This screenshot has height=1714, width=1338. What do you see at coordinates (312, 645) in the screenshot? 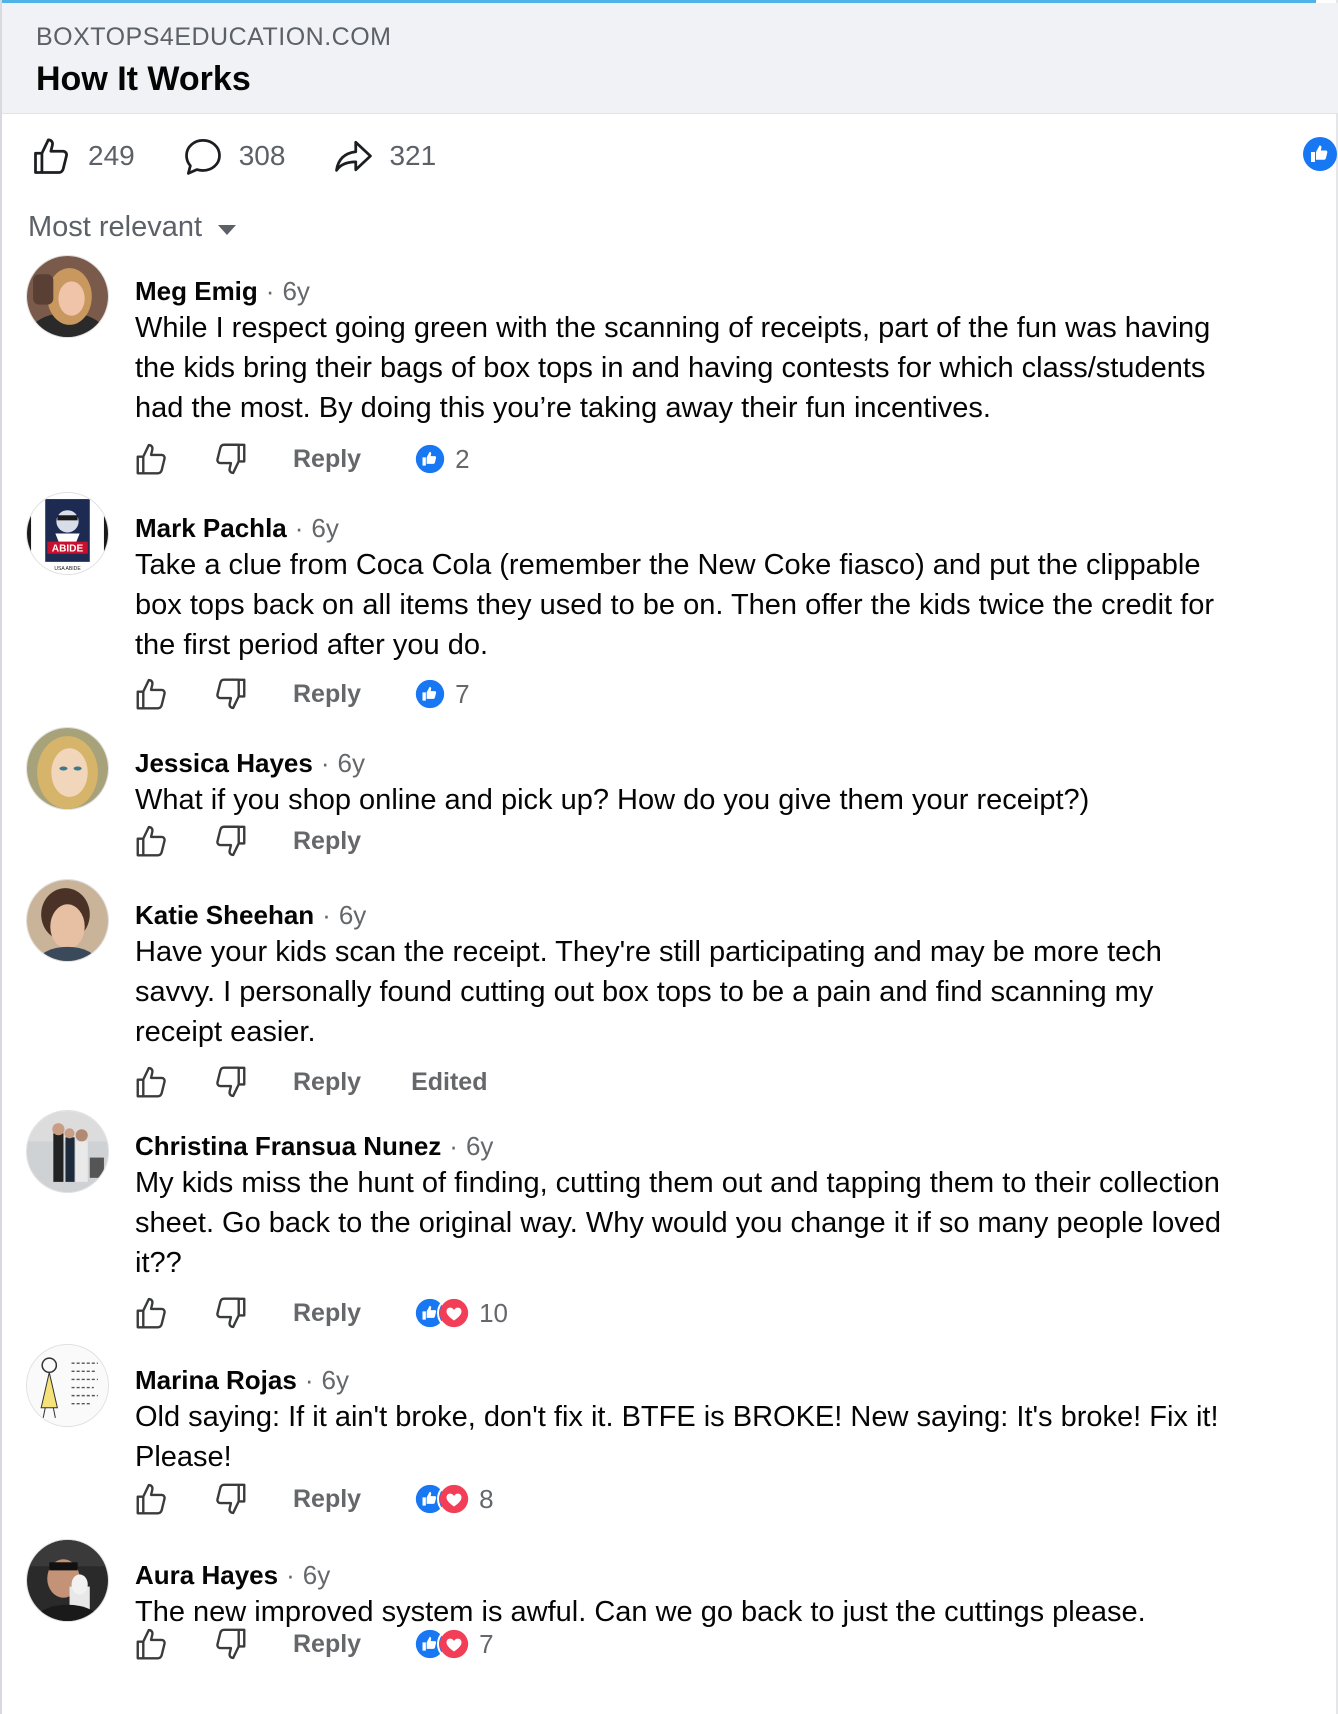
I see `comment-text-line: the first period after you do.` at bounding box center [312, 645].